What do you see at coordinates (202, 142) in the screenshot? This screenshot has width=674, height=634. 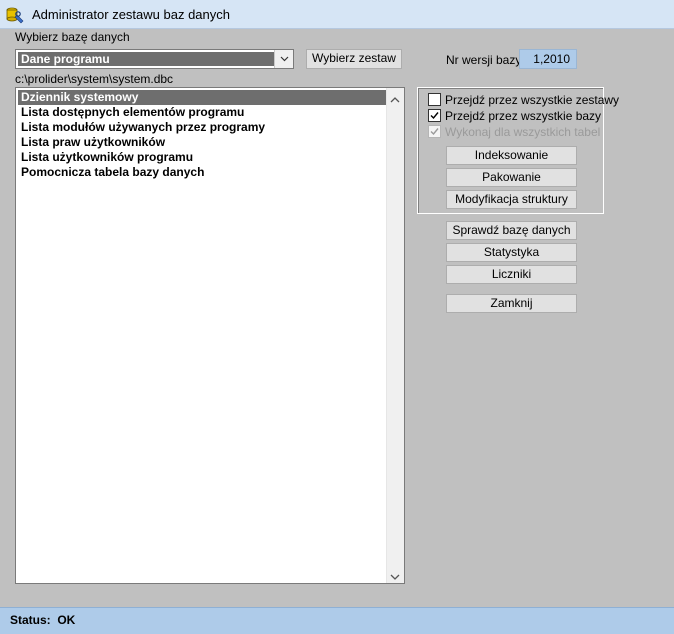 I see `list-item: Lista praw użytkowników` at bounding box center [202, 142].